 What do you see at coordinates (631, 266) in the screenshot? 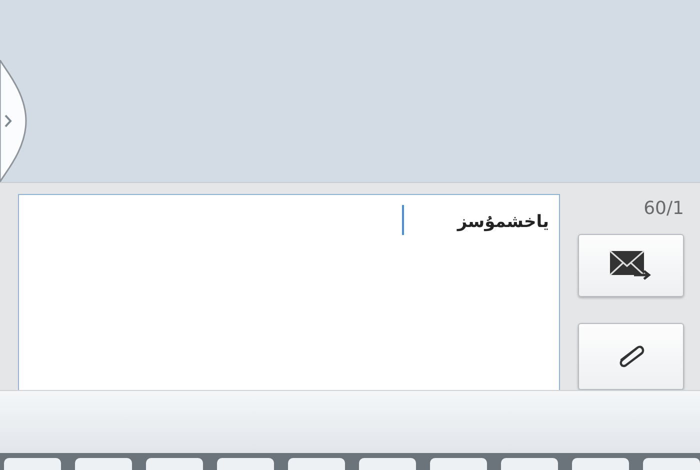
I see `send-button` at bounding box center [631, 266].